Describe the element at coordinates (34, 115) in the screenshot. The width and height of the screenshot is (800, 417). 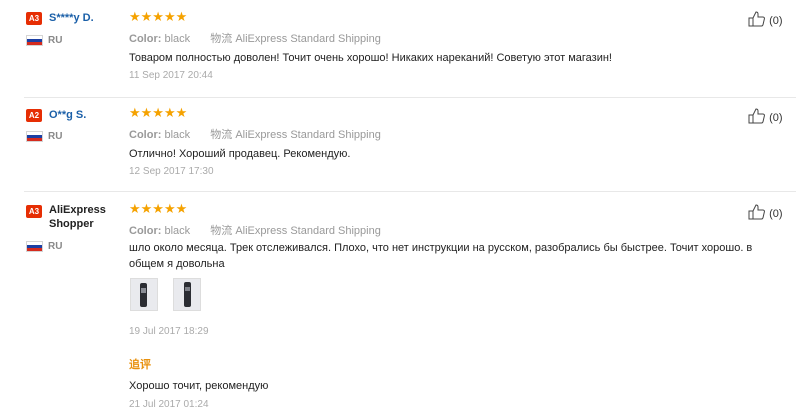
I see `buyer-level-badge: A2` at that location.